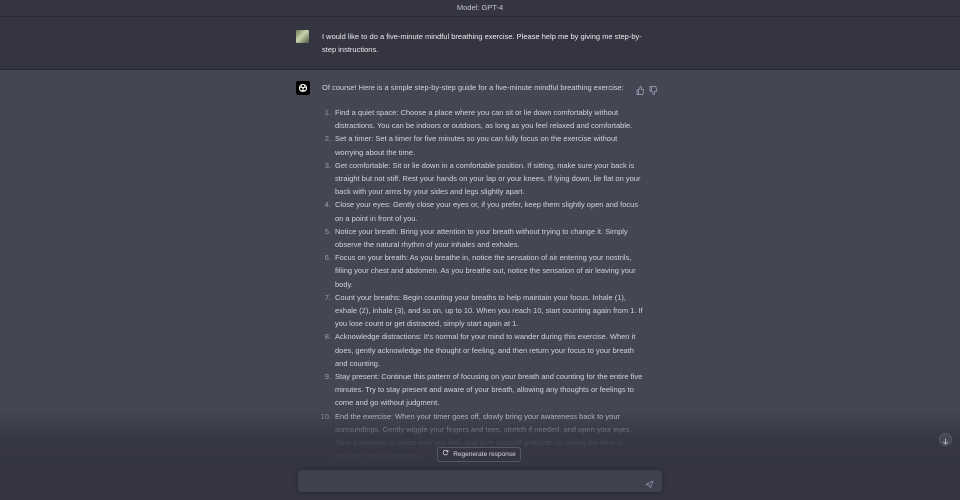 Image resolution: width=960 pixels, height=500 pixels. I want to click on step-number: 10., so click(325, 416).